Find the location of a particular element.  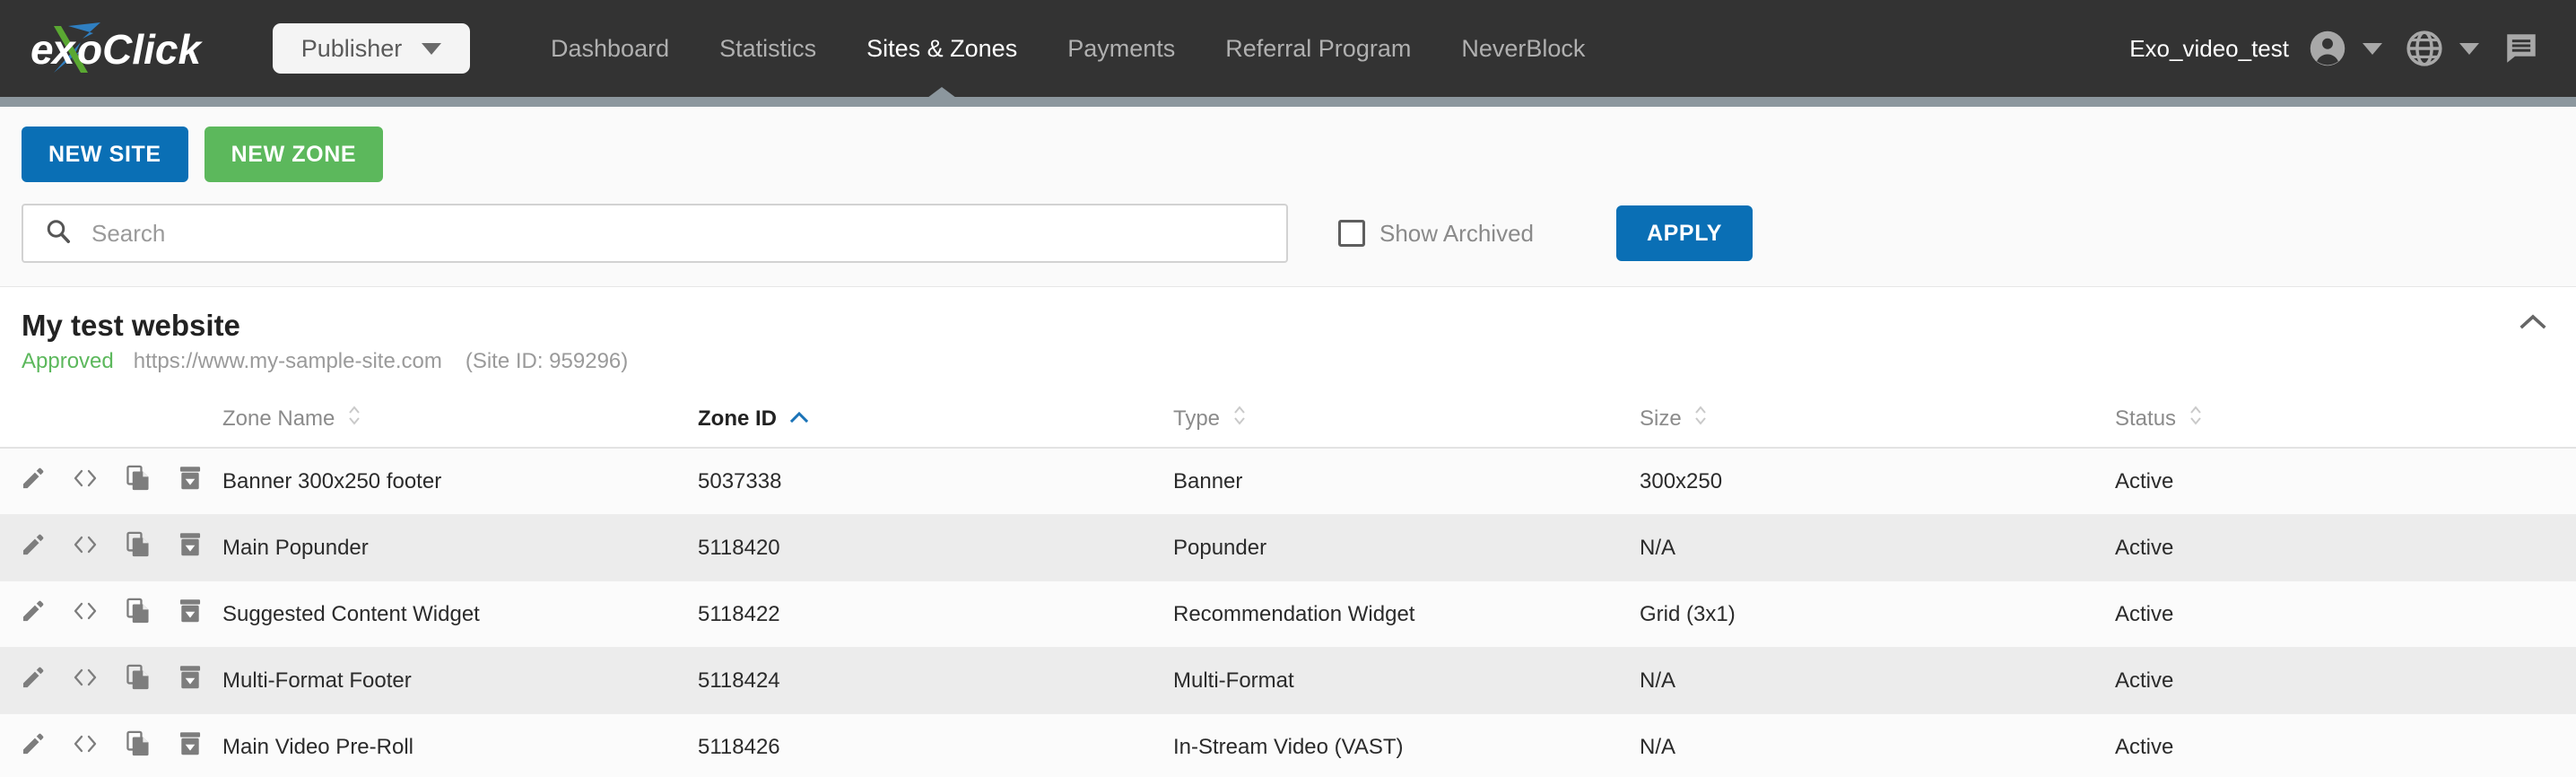

column-header-zone-id: Zone ID is located at coordinates (935, 420).